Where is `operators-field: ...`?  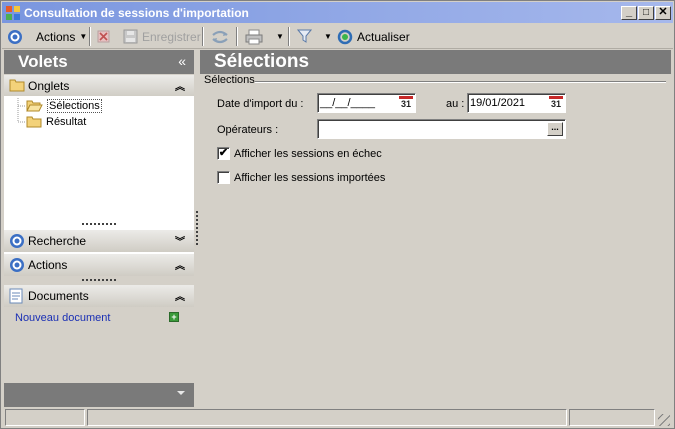
operators-field: ... is located at coordinates (441, 129).